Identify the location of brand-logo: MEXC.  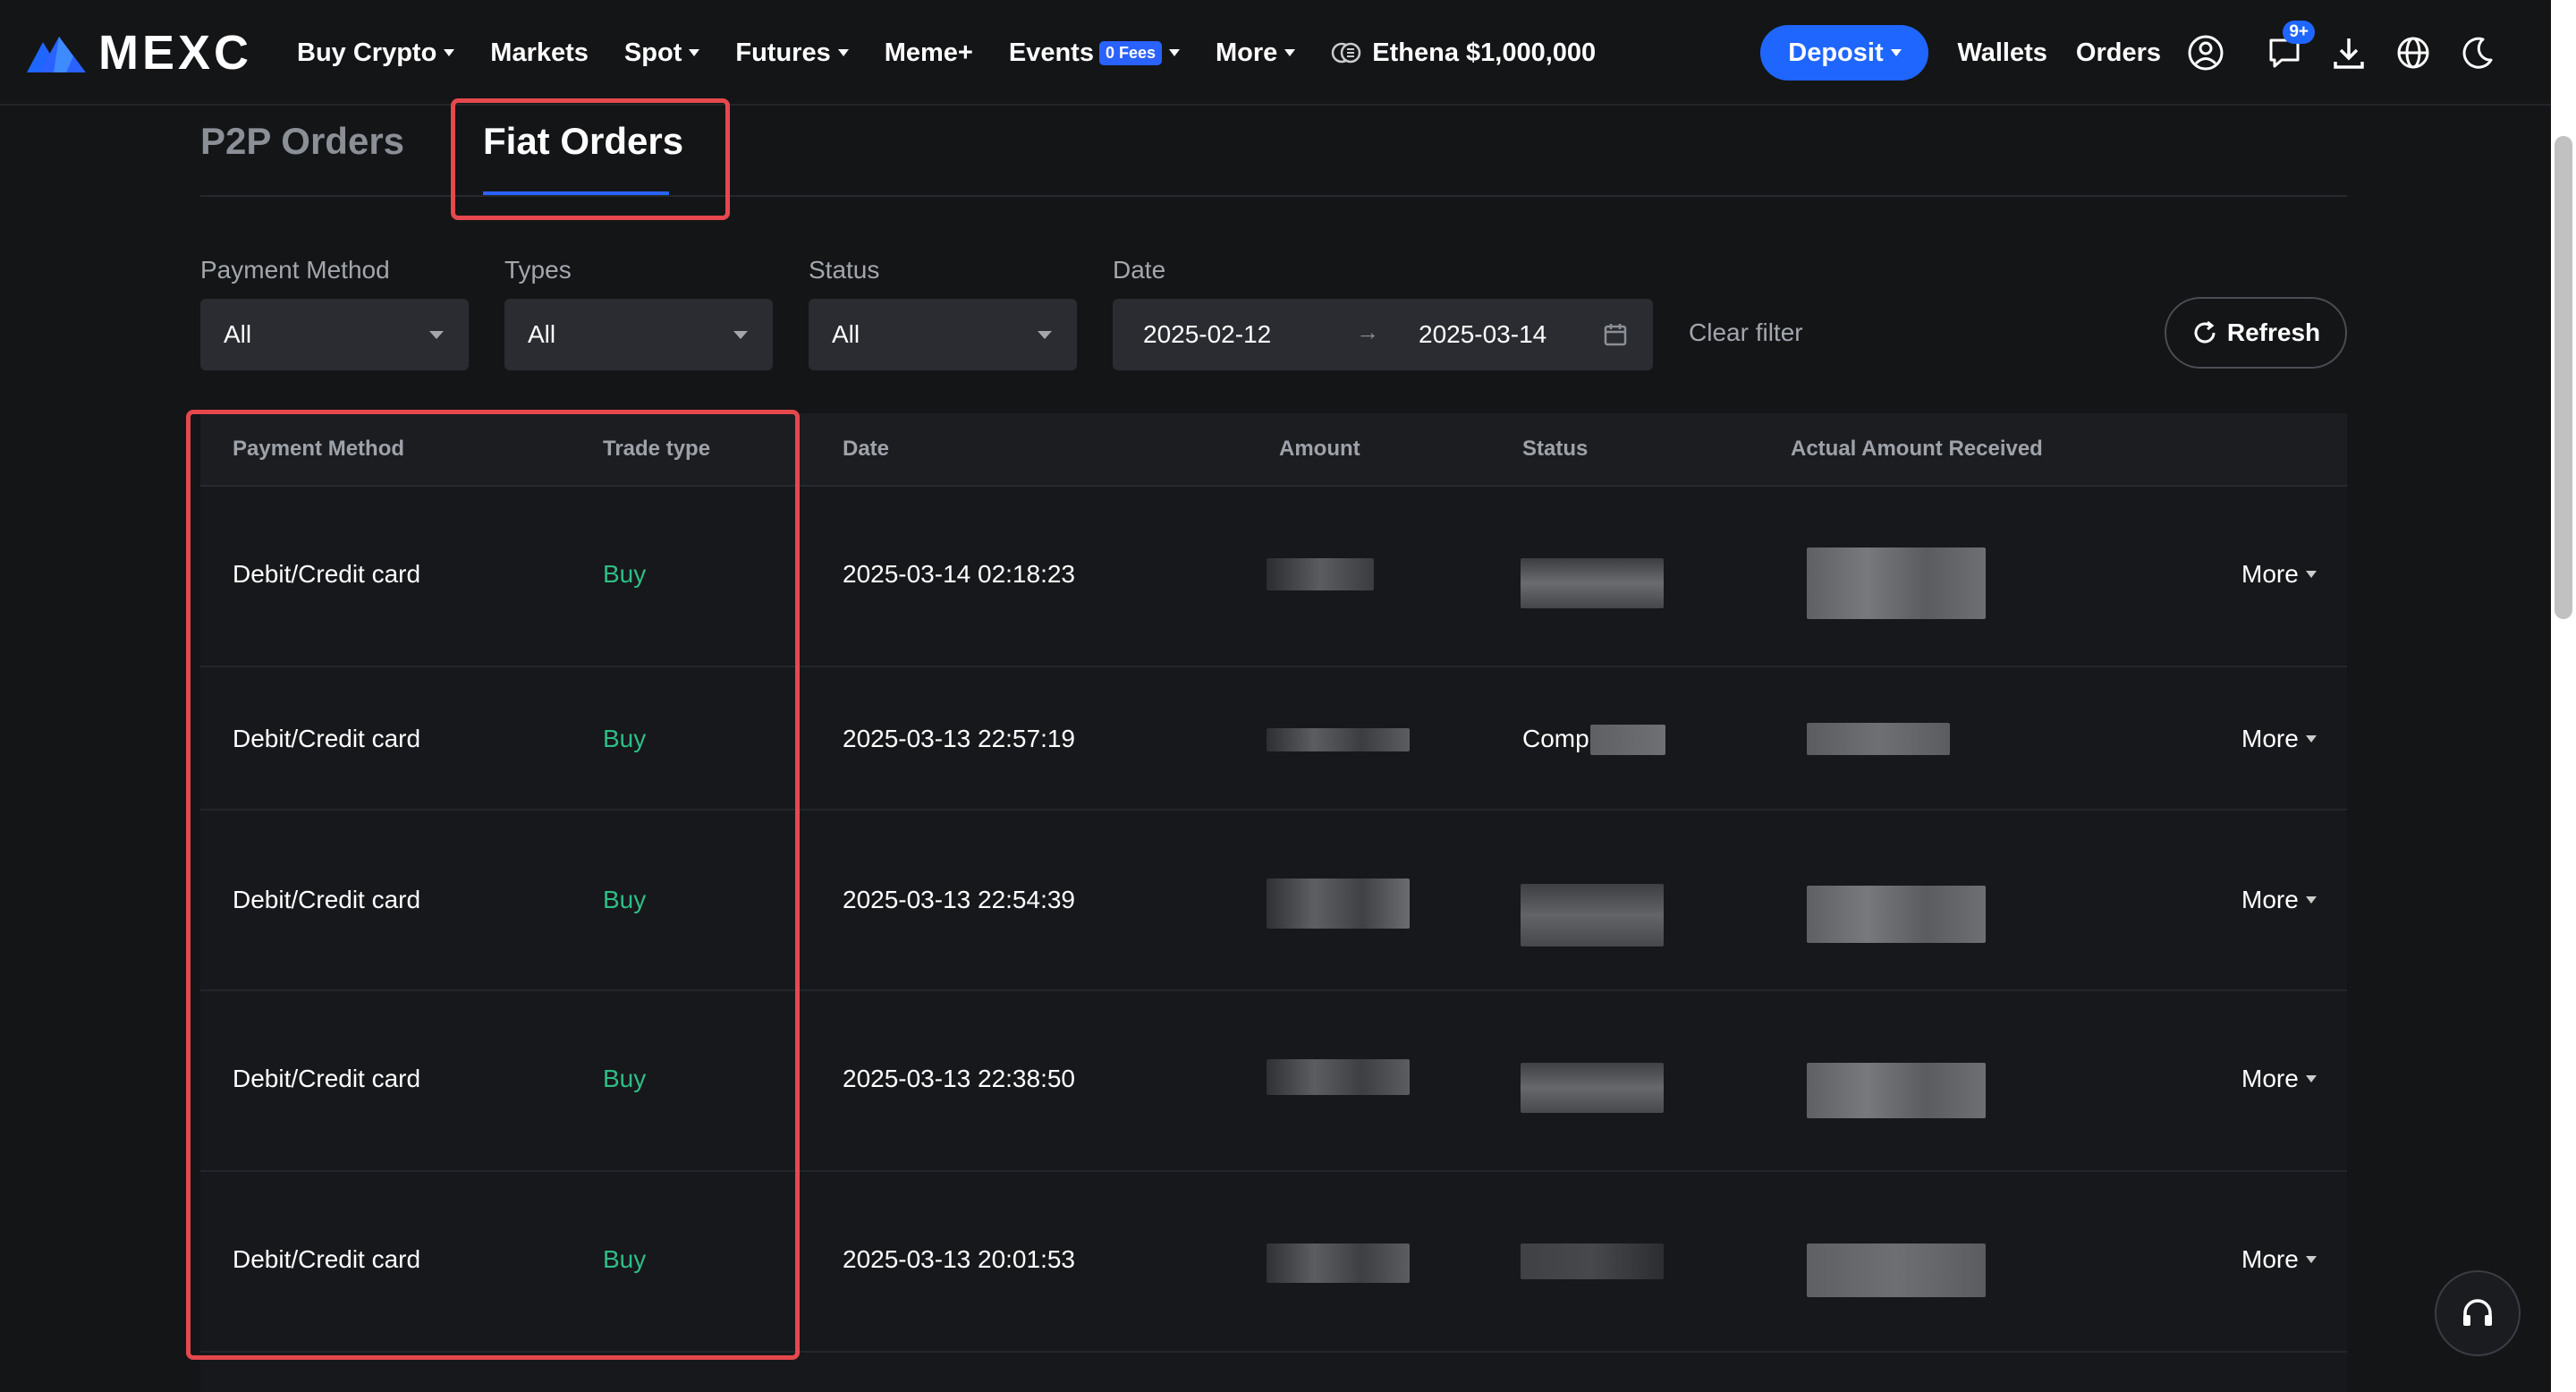
(139, 53).